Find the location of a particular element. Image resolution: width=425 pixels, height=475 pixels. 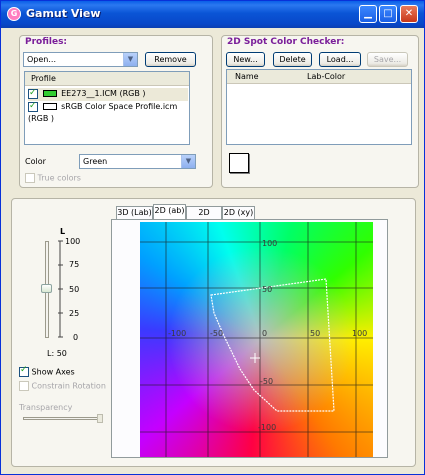

lightness-value-label: L: 50 is located at coordinates (57, 353).